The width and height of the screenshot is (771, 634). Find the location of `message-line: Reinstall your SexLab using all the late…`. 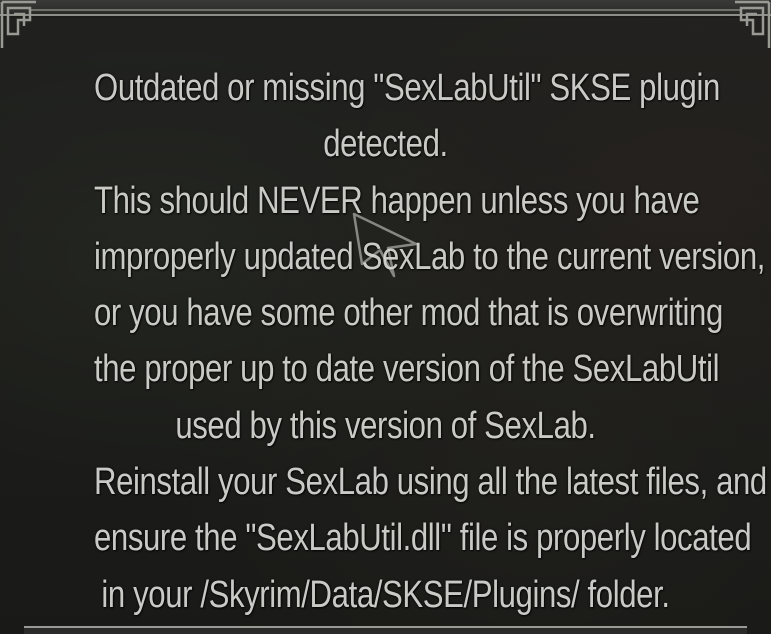

message-line: Reinstall your SexLab using all the late… is located at coordinates (430, 482).